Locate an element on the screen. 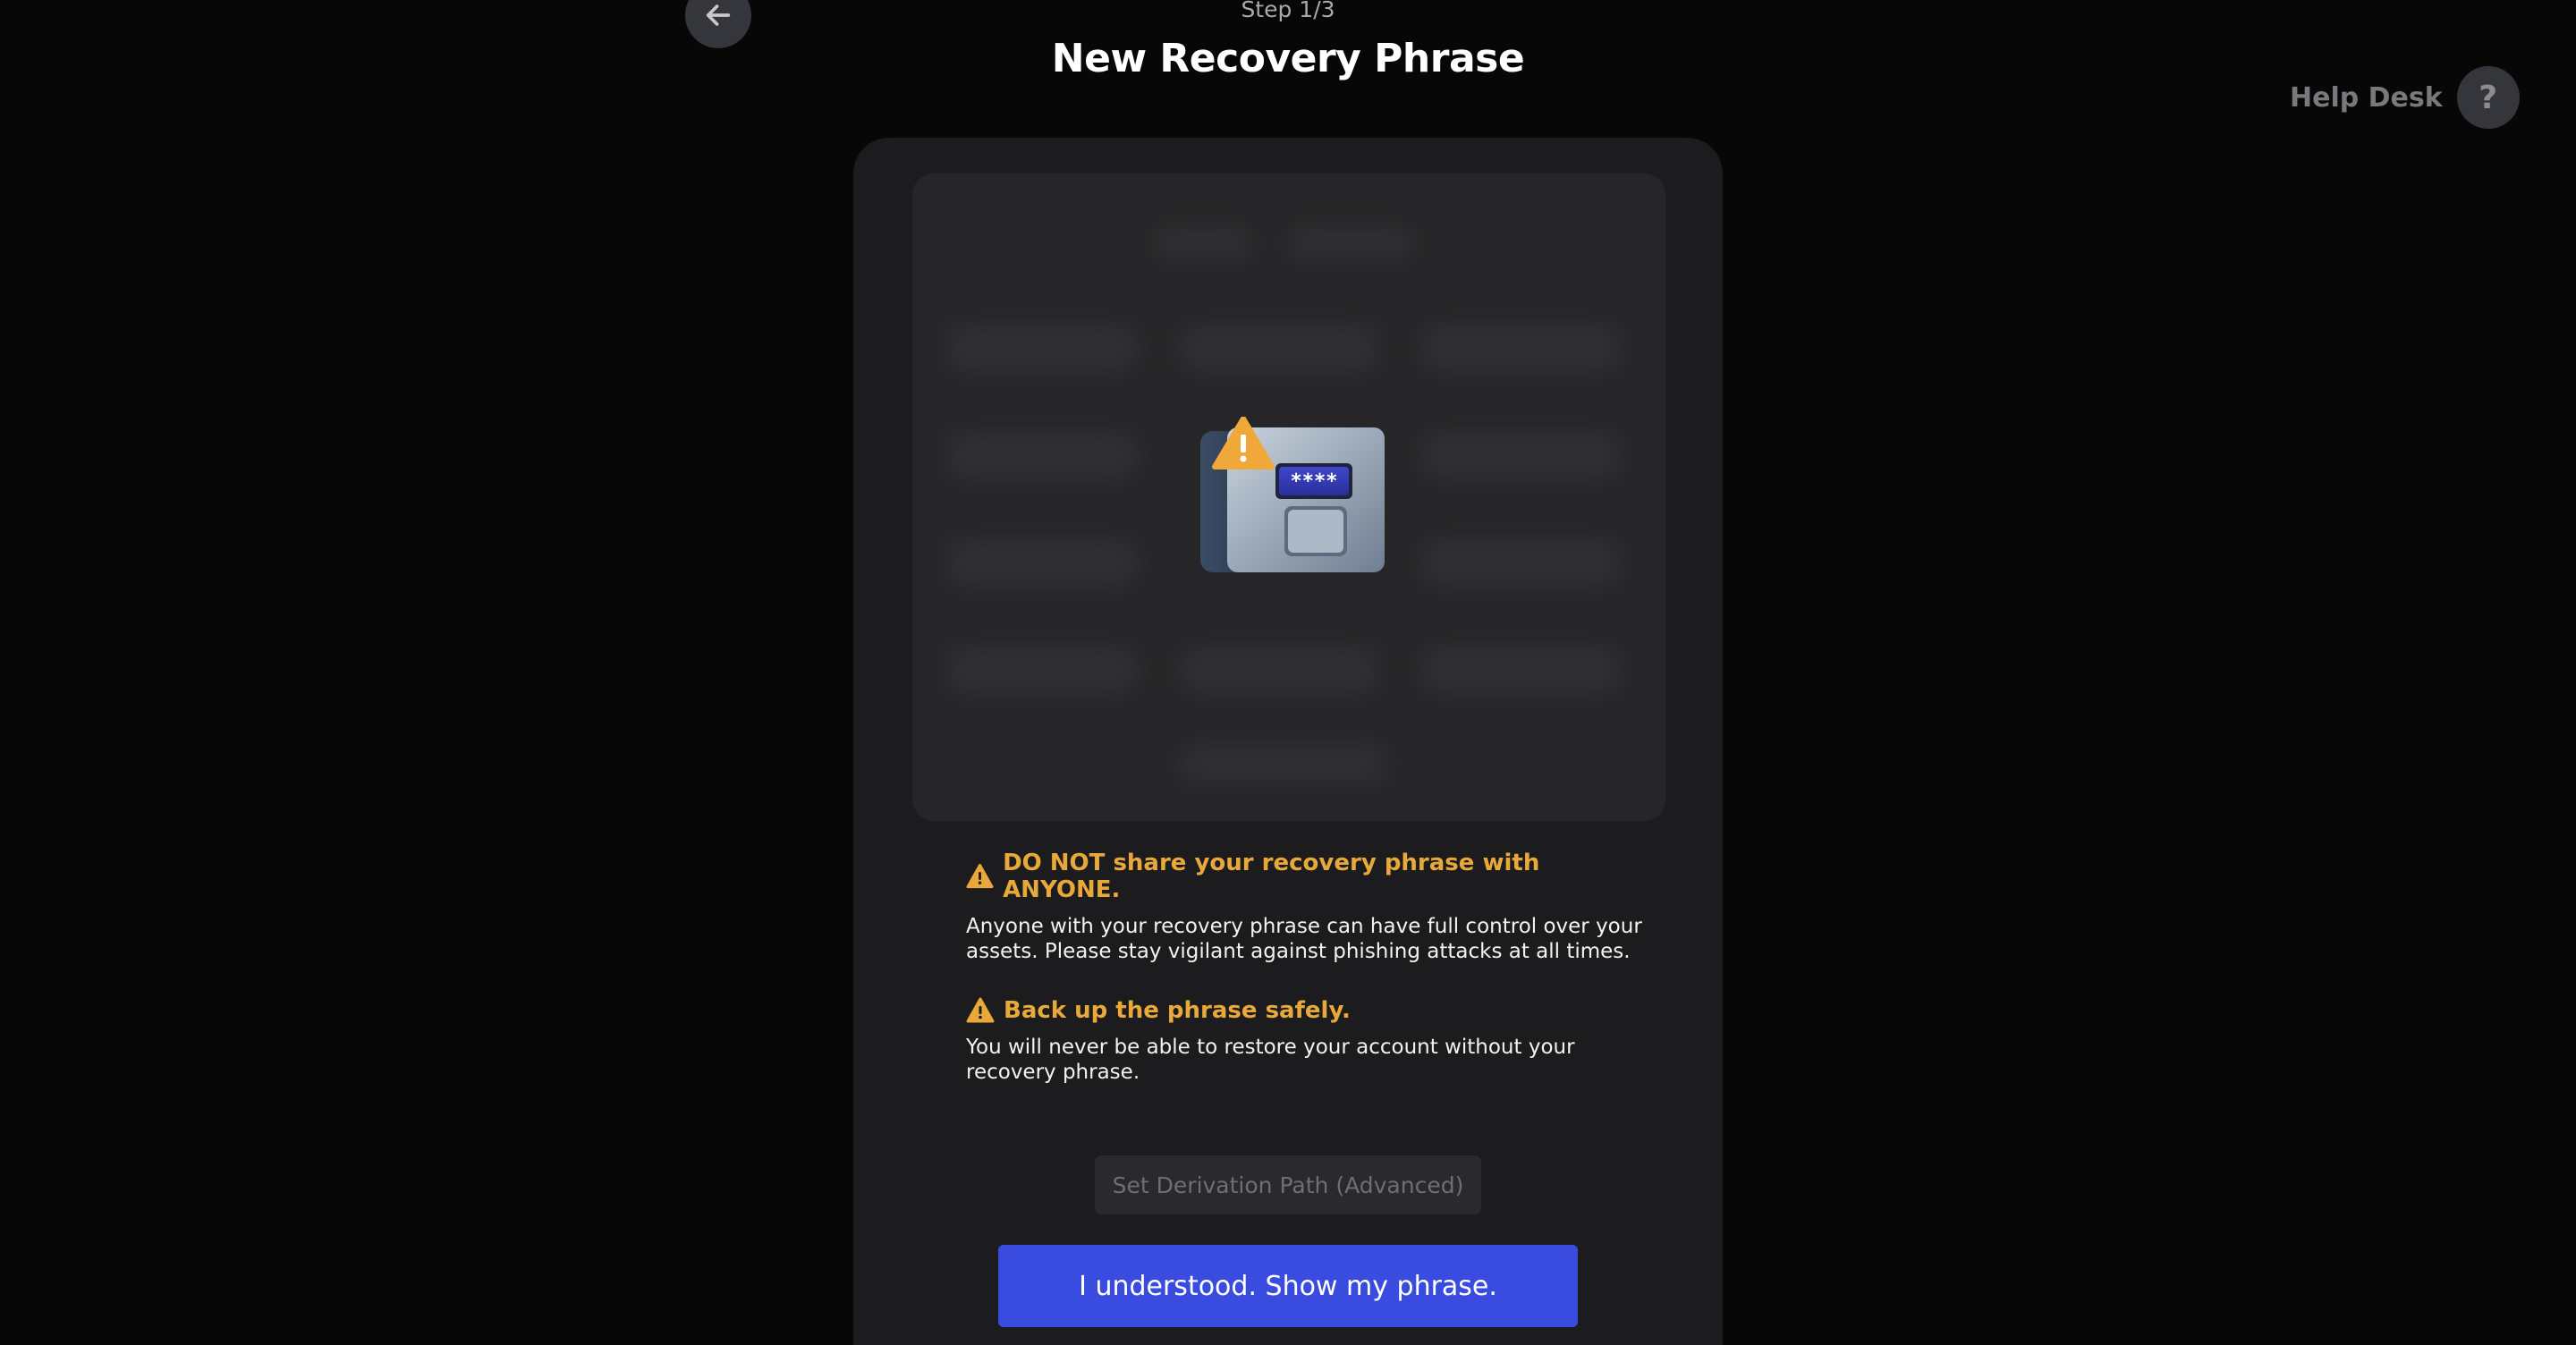 Image resolution: width=2576 pixels, height=1345 pixels. set-derivation-path-button: Set Derivation Path (Advanced) is located at coordinates (1288, 1184).